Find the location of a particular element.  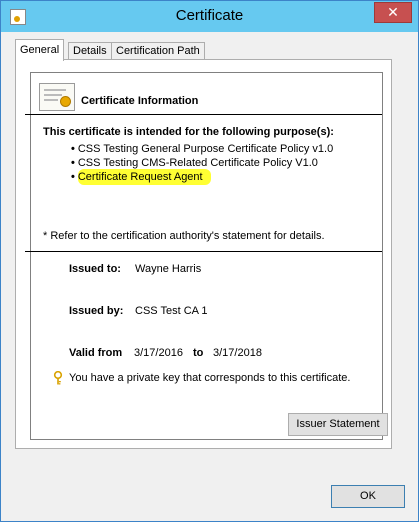

issued-by-label: Issued by: is located at coordinates (96, 311).